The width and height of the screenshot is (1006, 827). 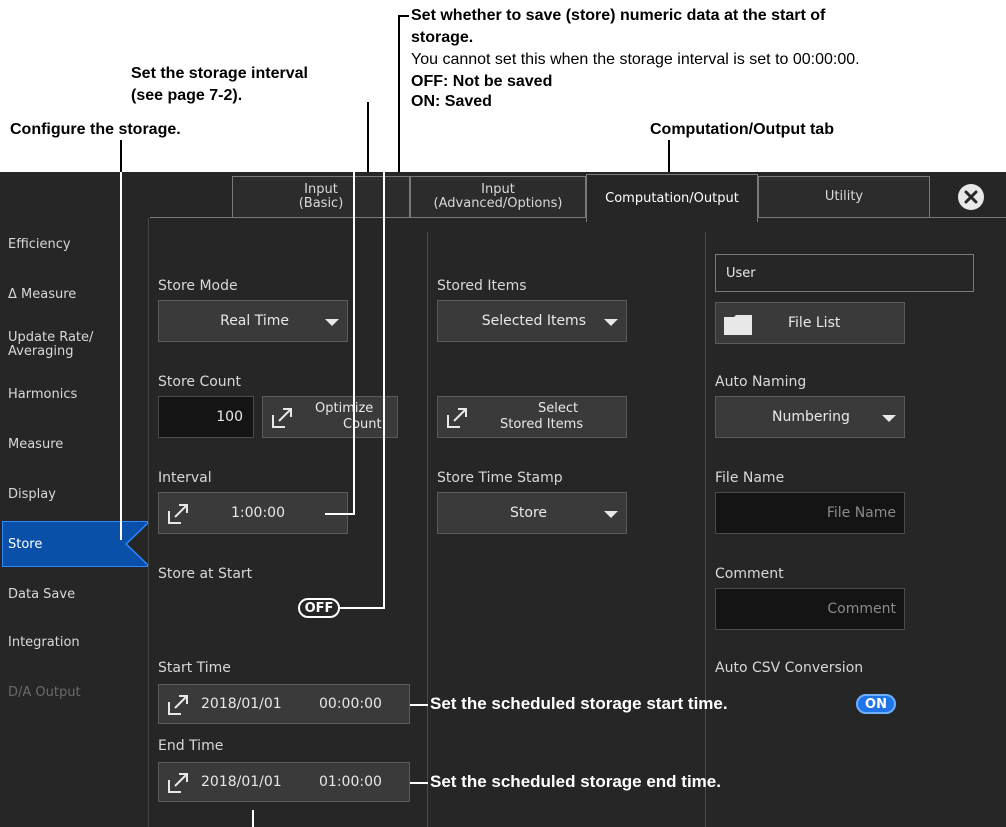 What do you see at coordinates (185, 478) in the screenshot?
I see `interval-label: Interval` at bounding box center [185, 478].